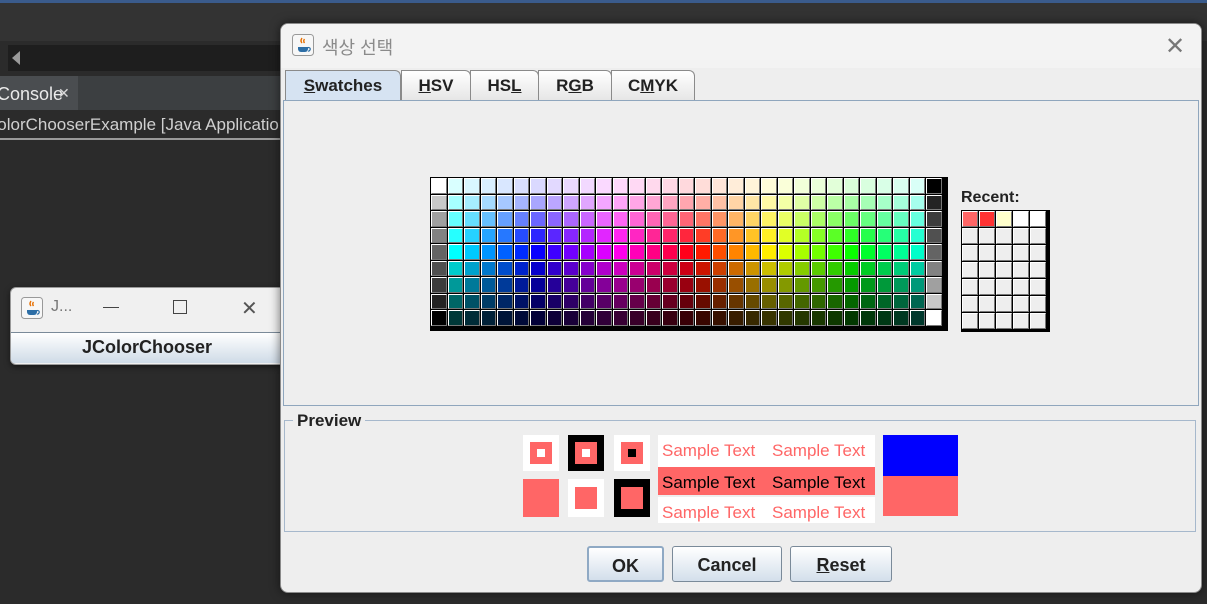 The image size is (1207, 604). I want to click on scroll-left-icon, so click(16, 58).